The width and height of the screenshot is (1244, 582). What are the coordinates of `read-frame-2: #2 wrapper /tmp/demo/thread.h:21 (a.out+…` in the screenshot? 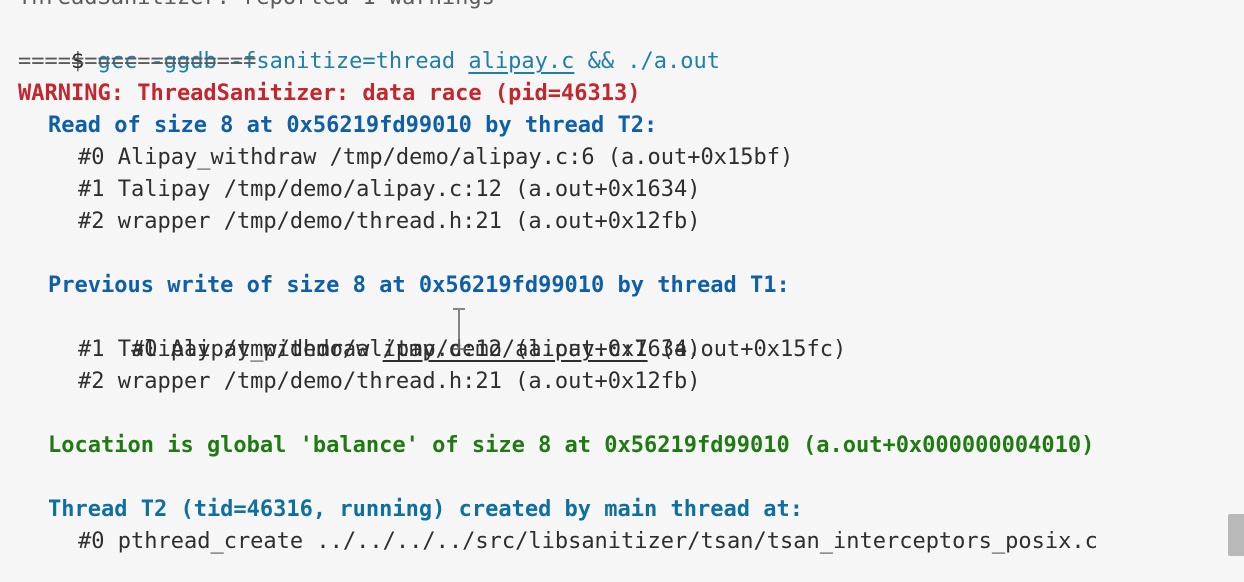 It's located at (389, 221).